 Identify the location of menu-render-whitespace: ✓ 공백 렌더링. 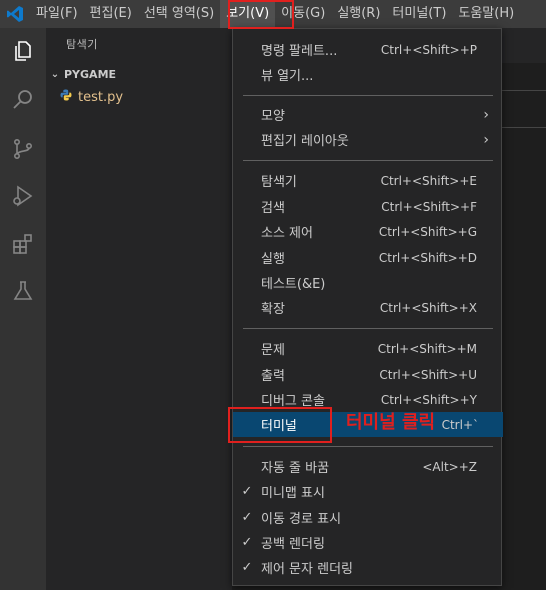
(367, 542).